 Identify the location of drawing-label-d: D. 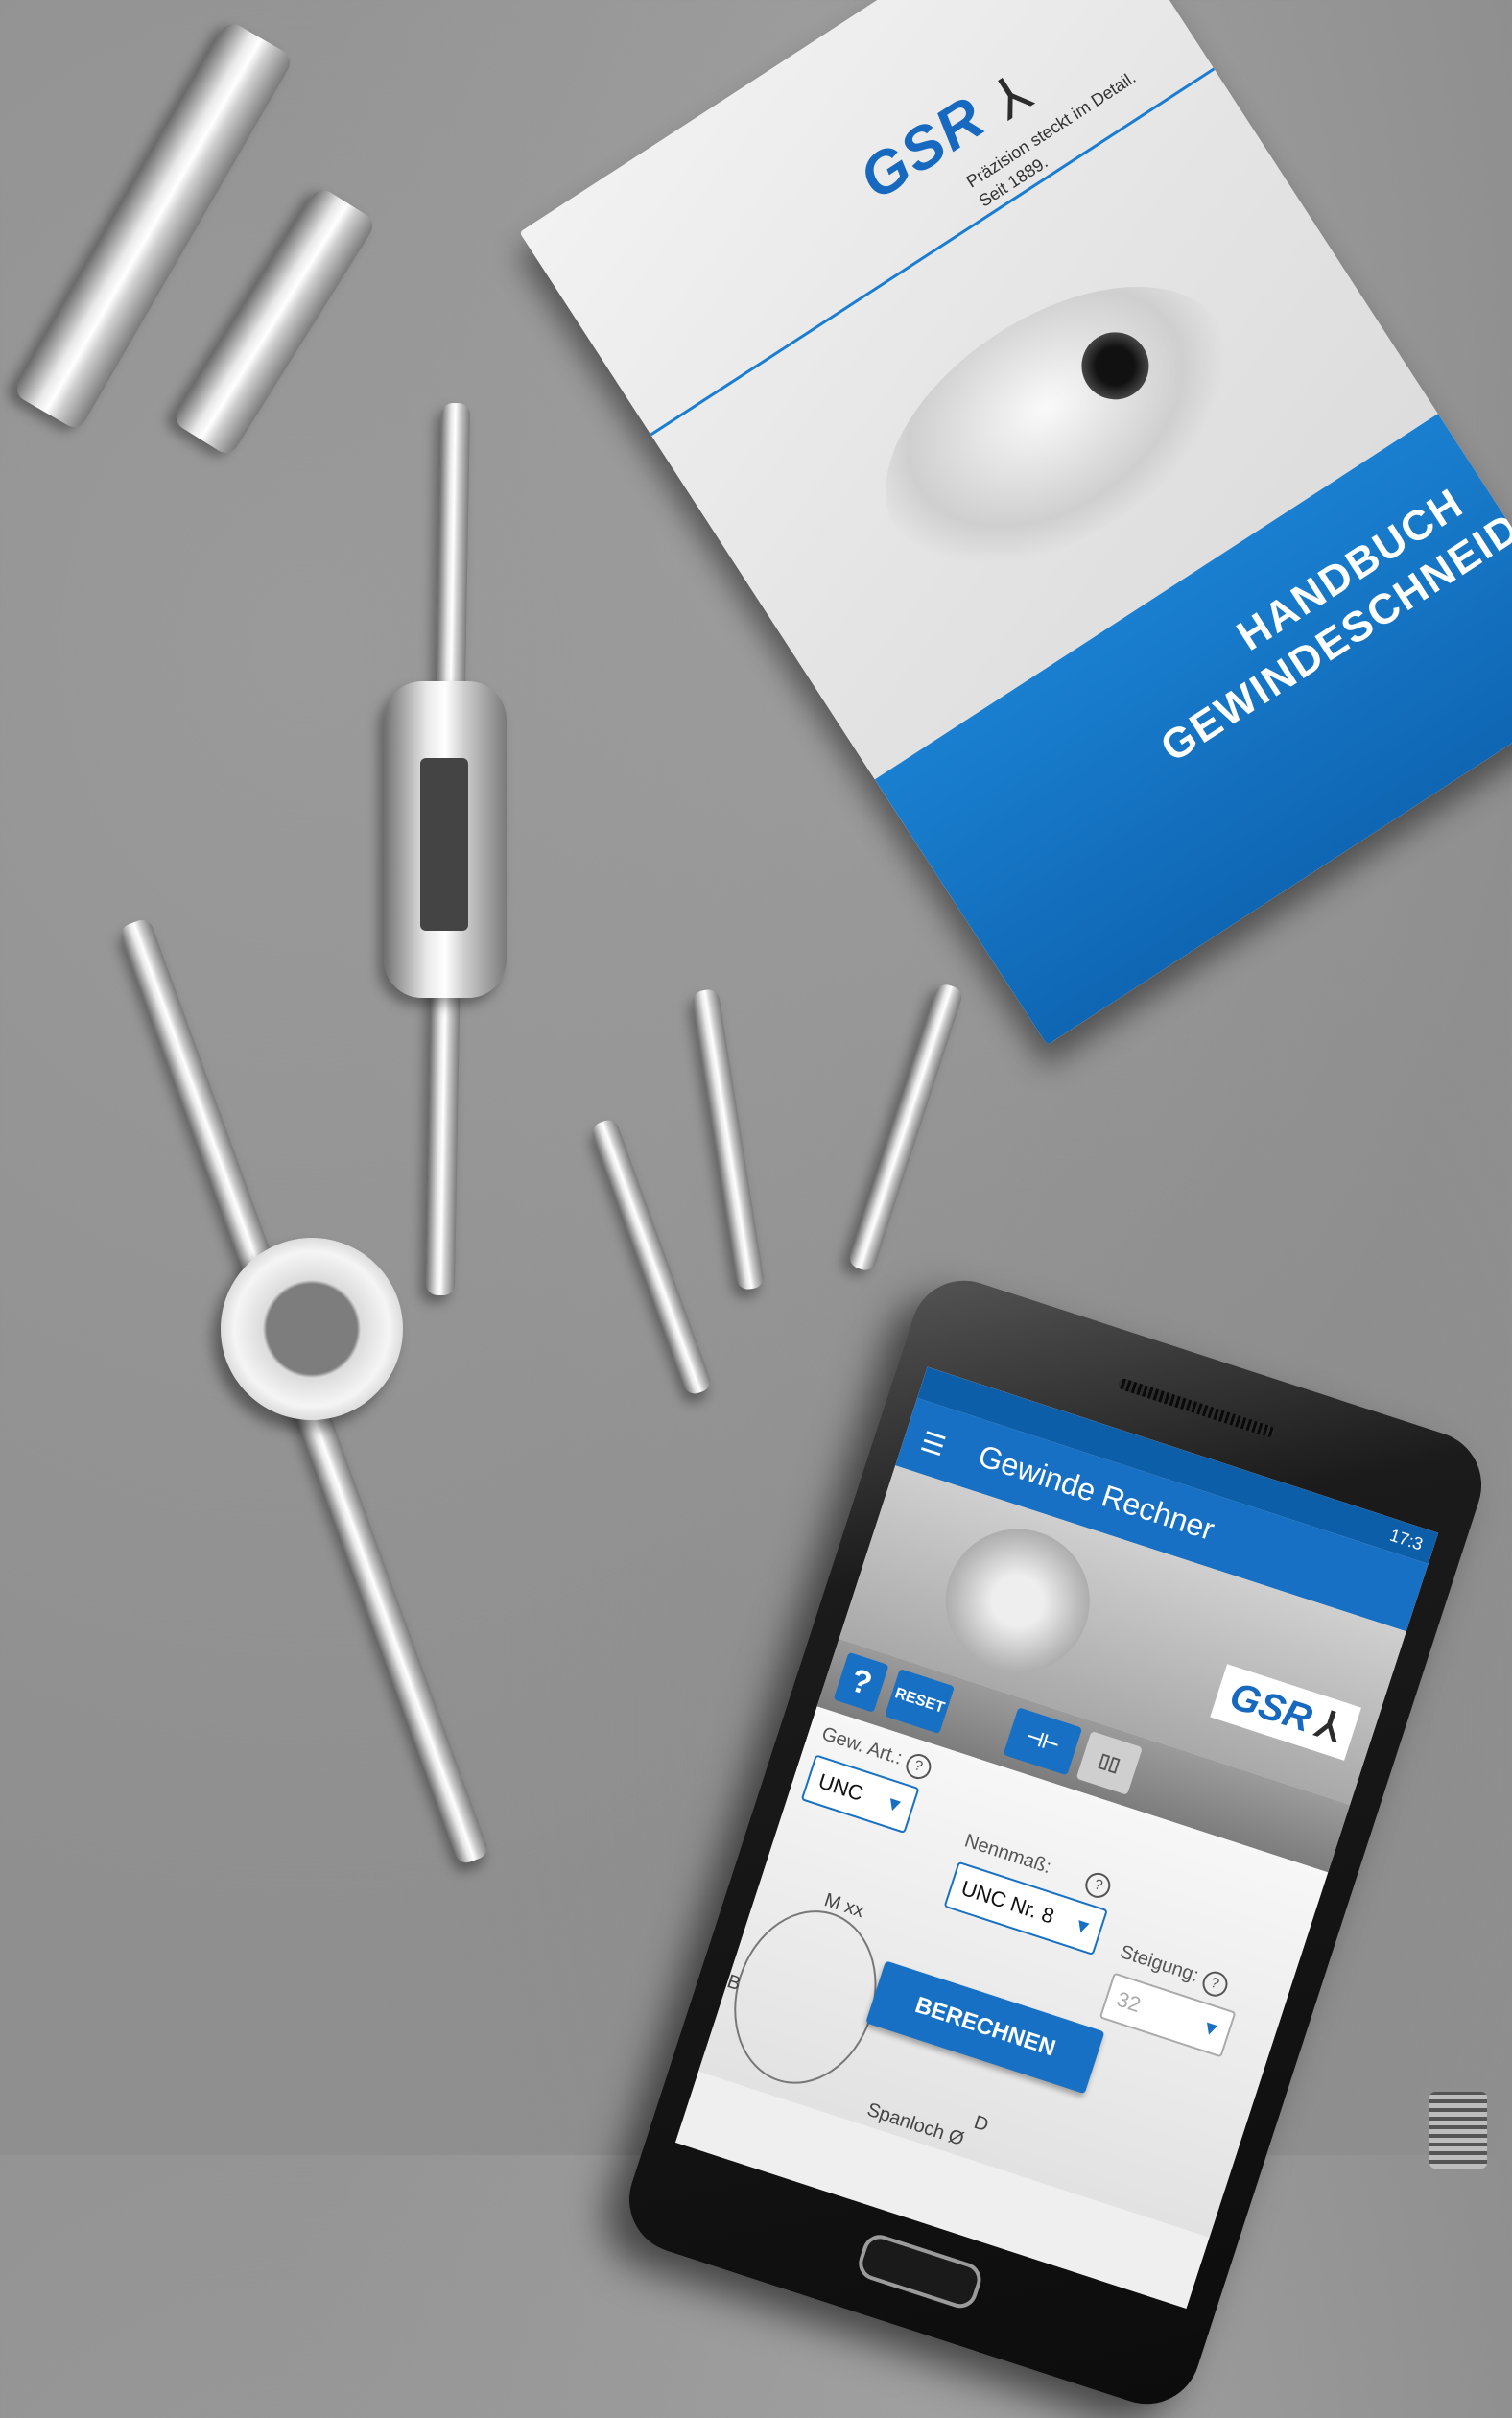
(981, 2124).